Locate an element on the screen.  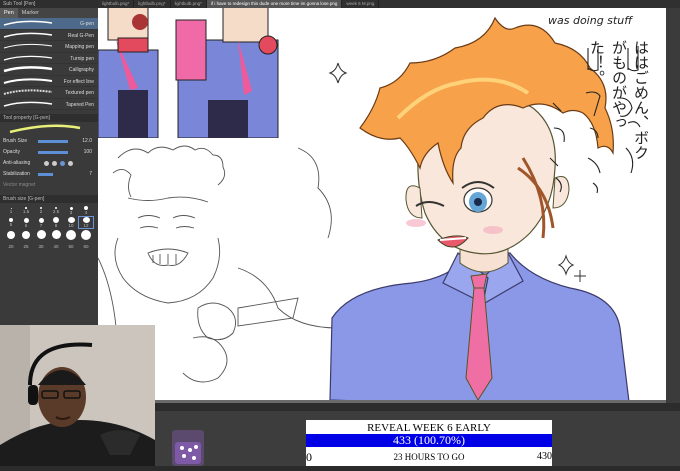
brush-size-option: 50 is located at coordinates (71, 246).